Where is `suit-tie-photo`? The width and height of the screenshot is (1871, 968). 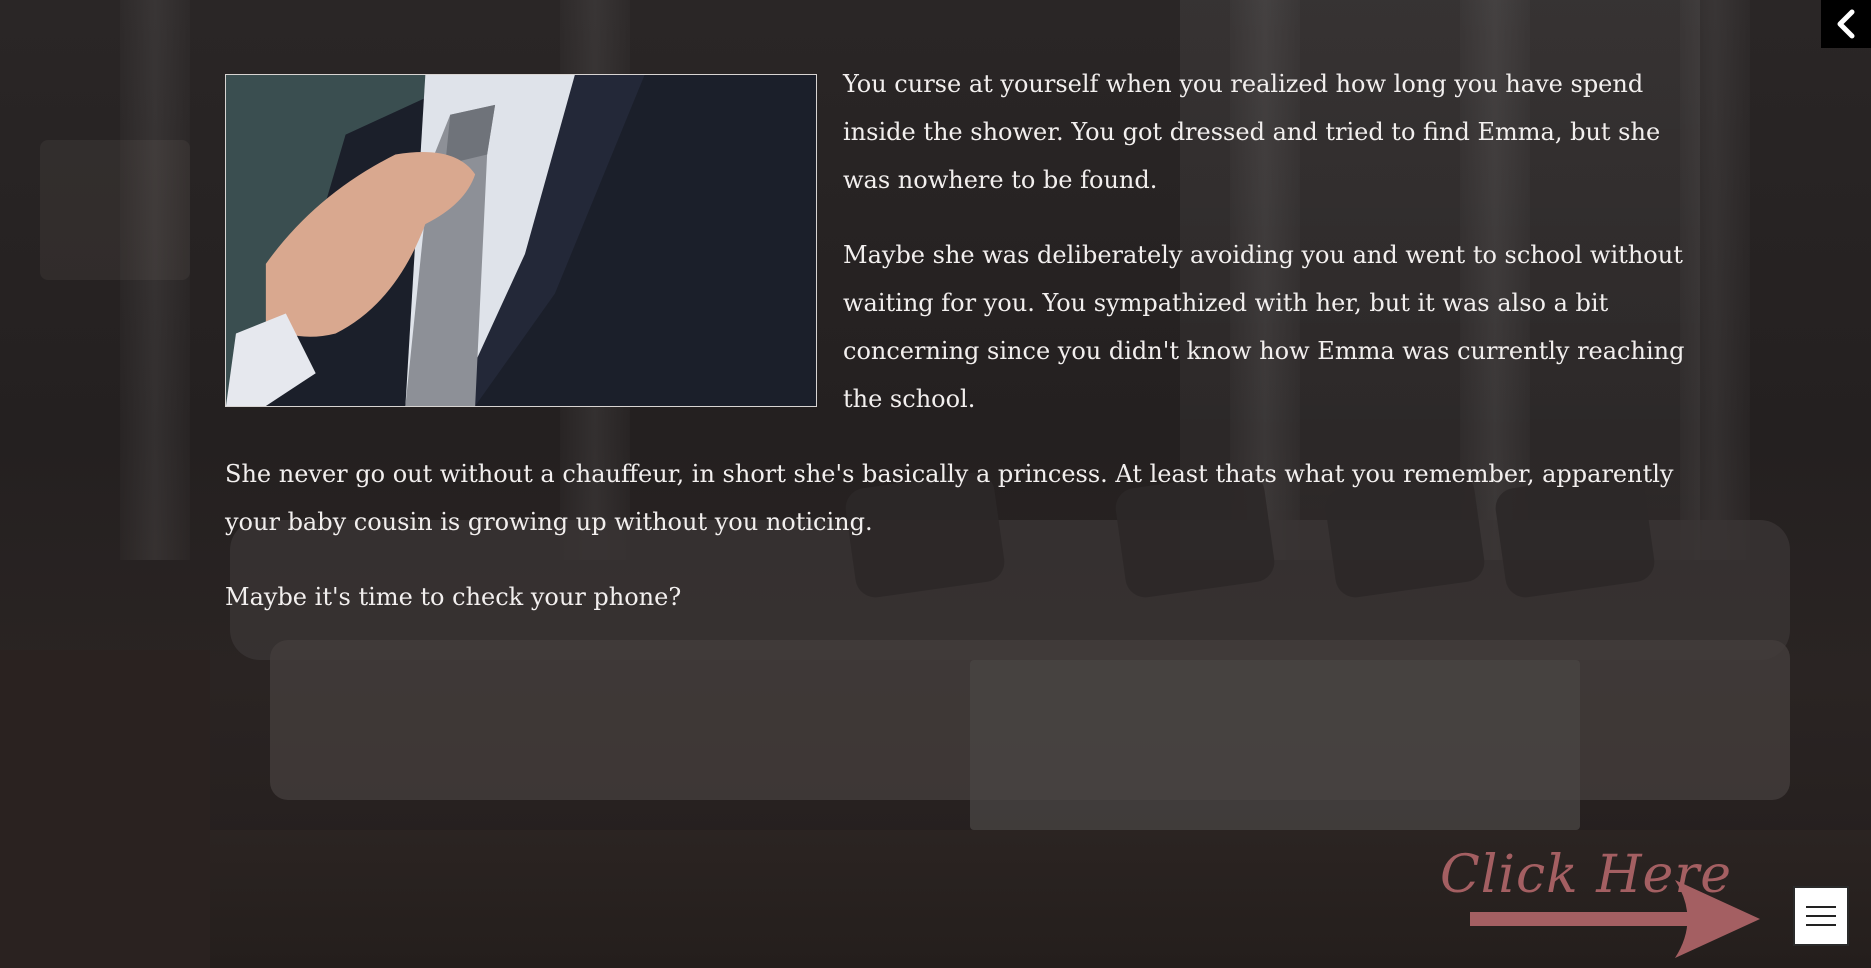
suit-tie-photo is located at coordinates (521, 240).